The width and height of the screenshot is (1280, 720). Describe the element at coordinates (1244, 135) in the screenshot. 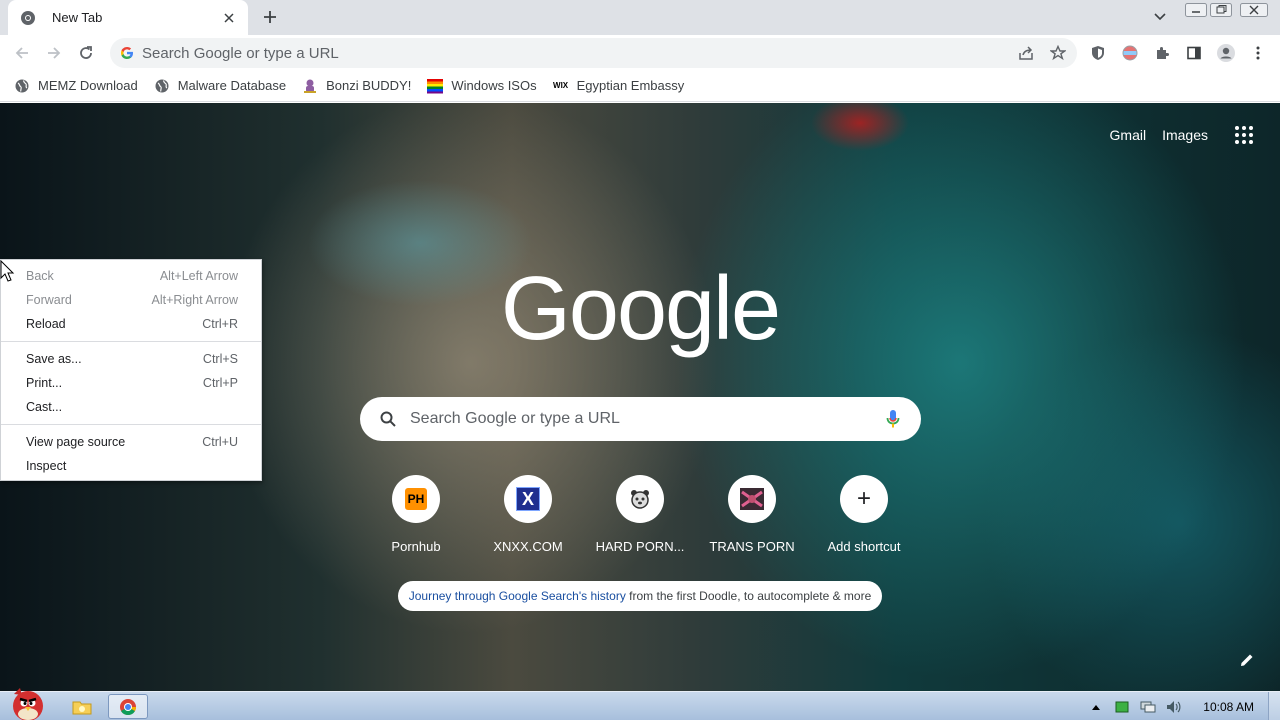

I see `google-apps-icon` at that location.